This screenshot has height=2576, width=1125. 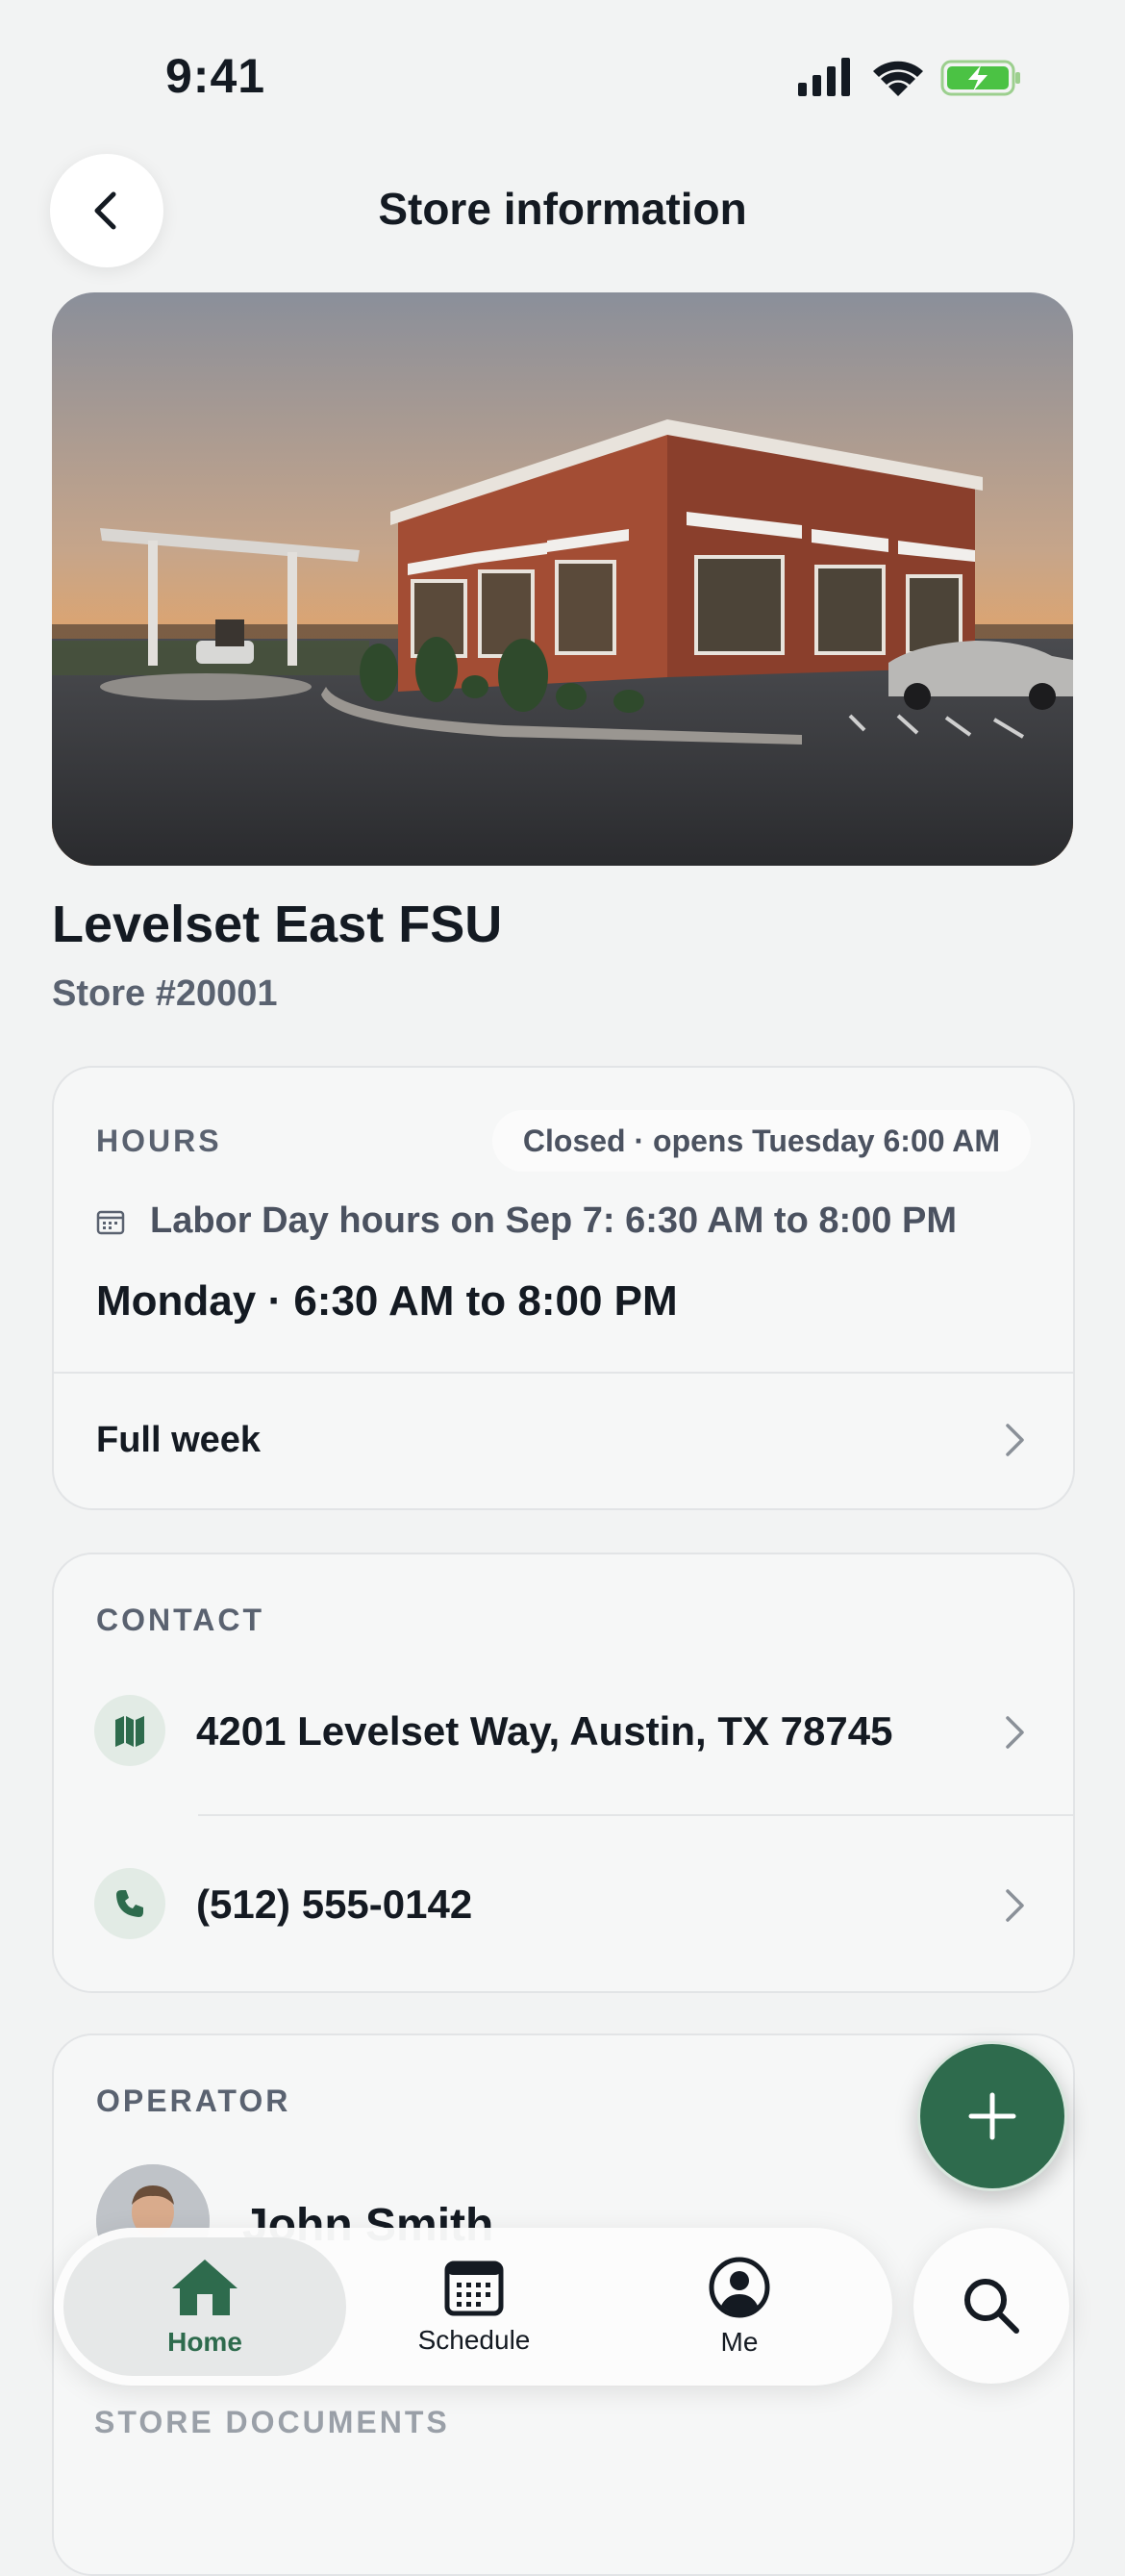 What do you see at coordinates (474, 2340) in the screenshot?
I see `tab-schedule-label: Schedule` at bounding box center [474, 2340].